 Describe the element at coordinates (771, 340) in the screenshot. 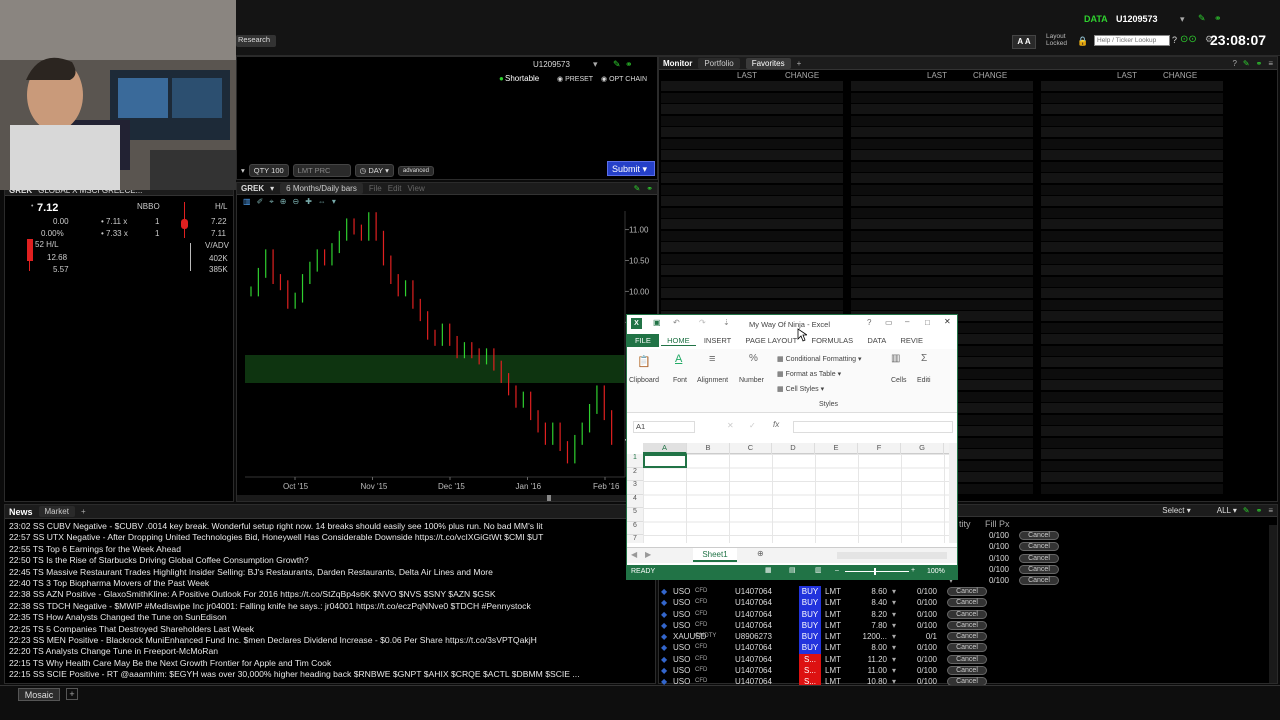

I see `tab-page-layout: PAGE LAYOUT` at that location.